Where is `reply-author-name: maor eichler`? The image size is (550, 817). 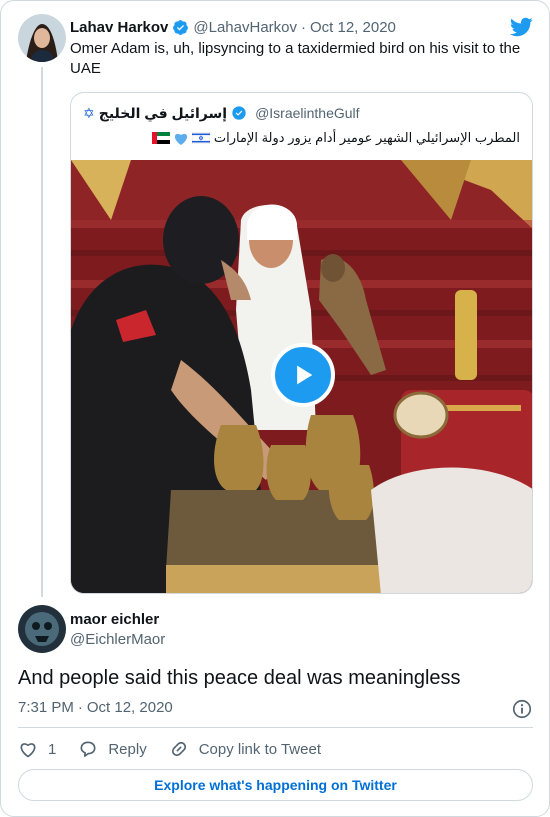
reply-author-name: maor eichler is located at coordinates (114, 619).